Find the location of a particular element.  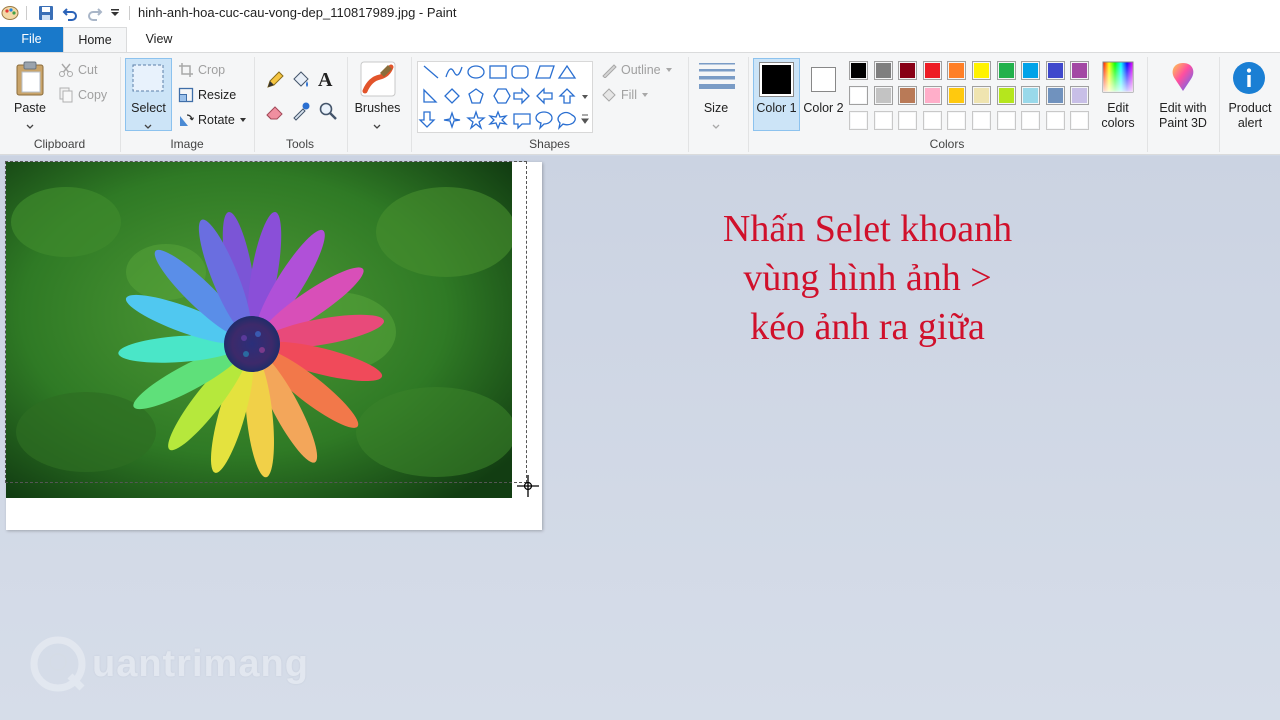

magnifier-icon is located at coordinates (328, 111).